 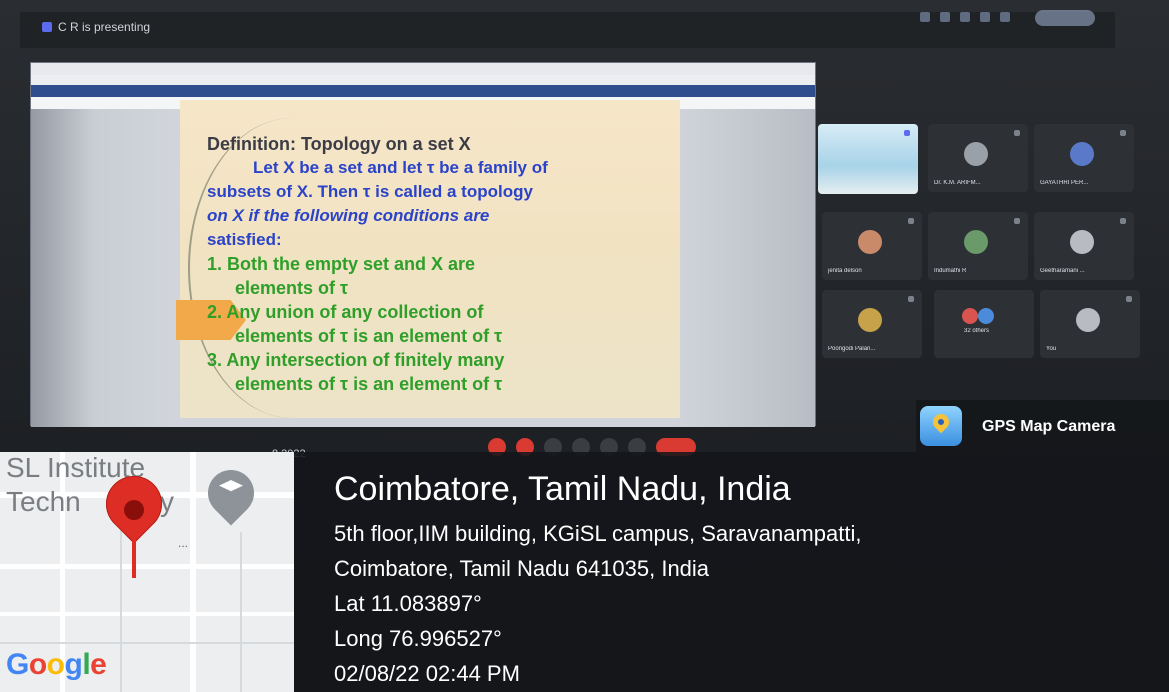 I want to click on participant-tile-self: You, so click(x=1090, y=324).